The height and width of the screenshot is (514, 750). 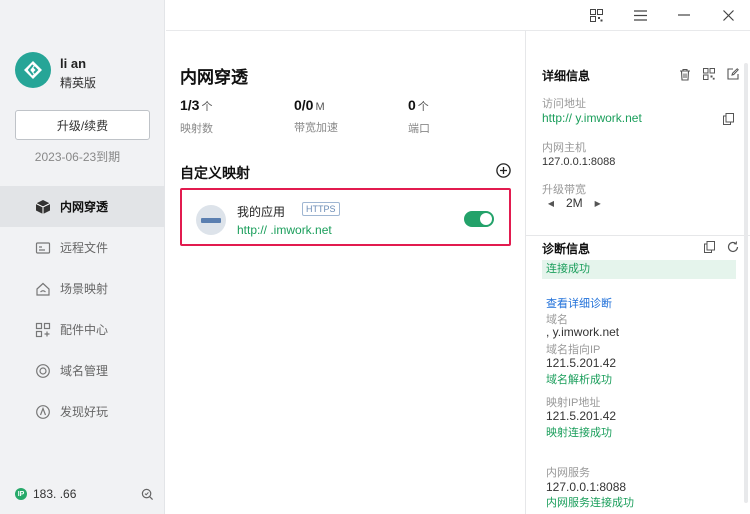 I want to click on stat-bandwidth: 0/0 M 带宽加速, so click(x=351, y=116).